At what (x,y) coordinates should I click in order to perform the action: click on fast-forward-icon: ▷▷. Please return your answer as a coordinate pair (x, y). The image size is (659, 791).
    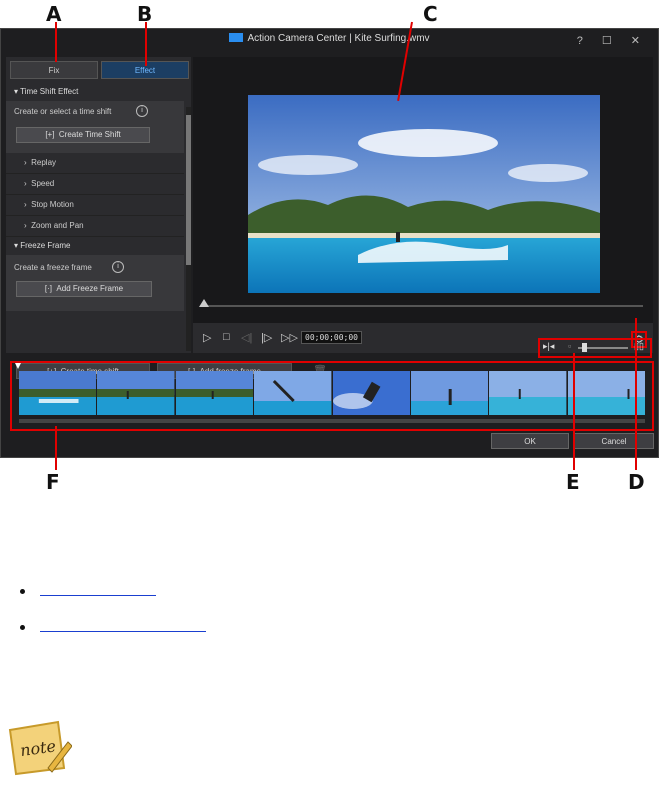
    Looking at the image, I should click on (289, 337).